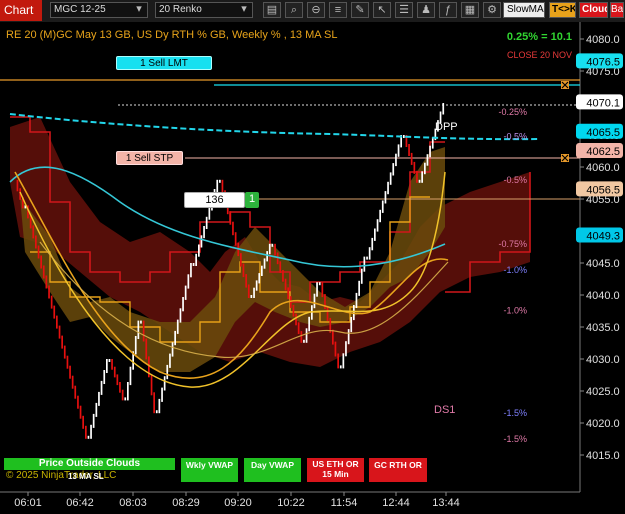  I want to click on us-eth-or-button: US ETH OR 15 Min, so click(335, 470).